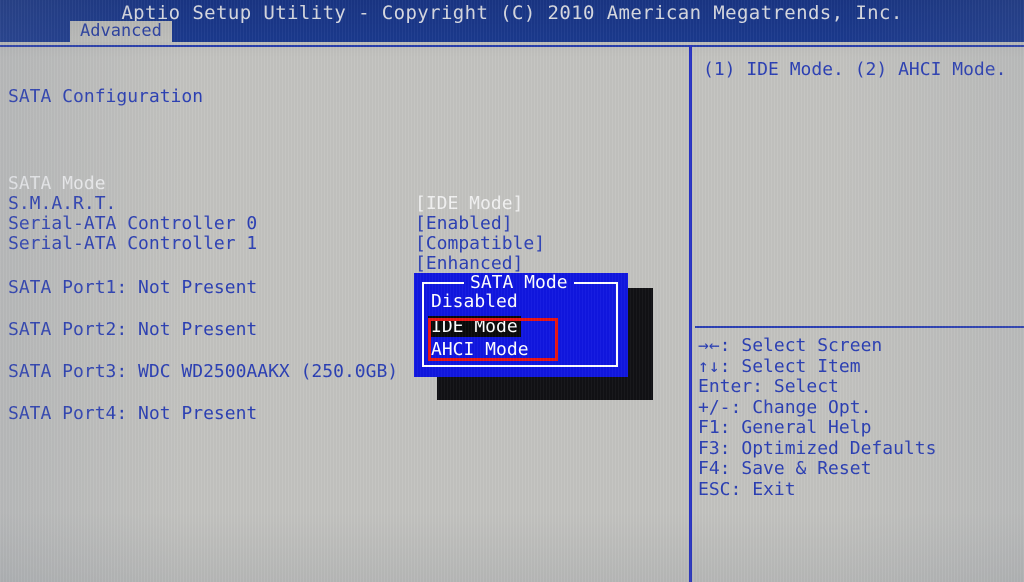  What do you see at coordinates (839, 448) in the screenshot?
I see `key-action: Optimized Defaults` at bounding box center [839, 448].